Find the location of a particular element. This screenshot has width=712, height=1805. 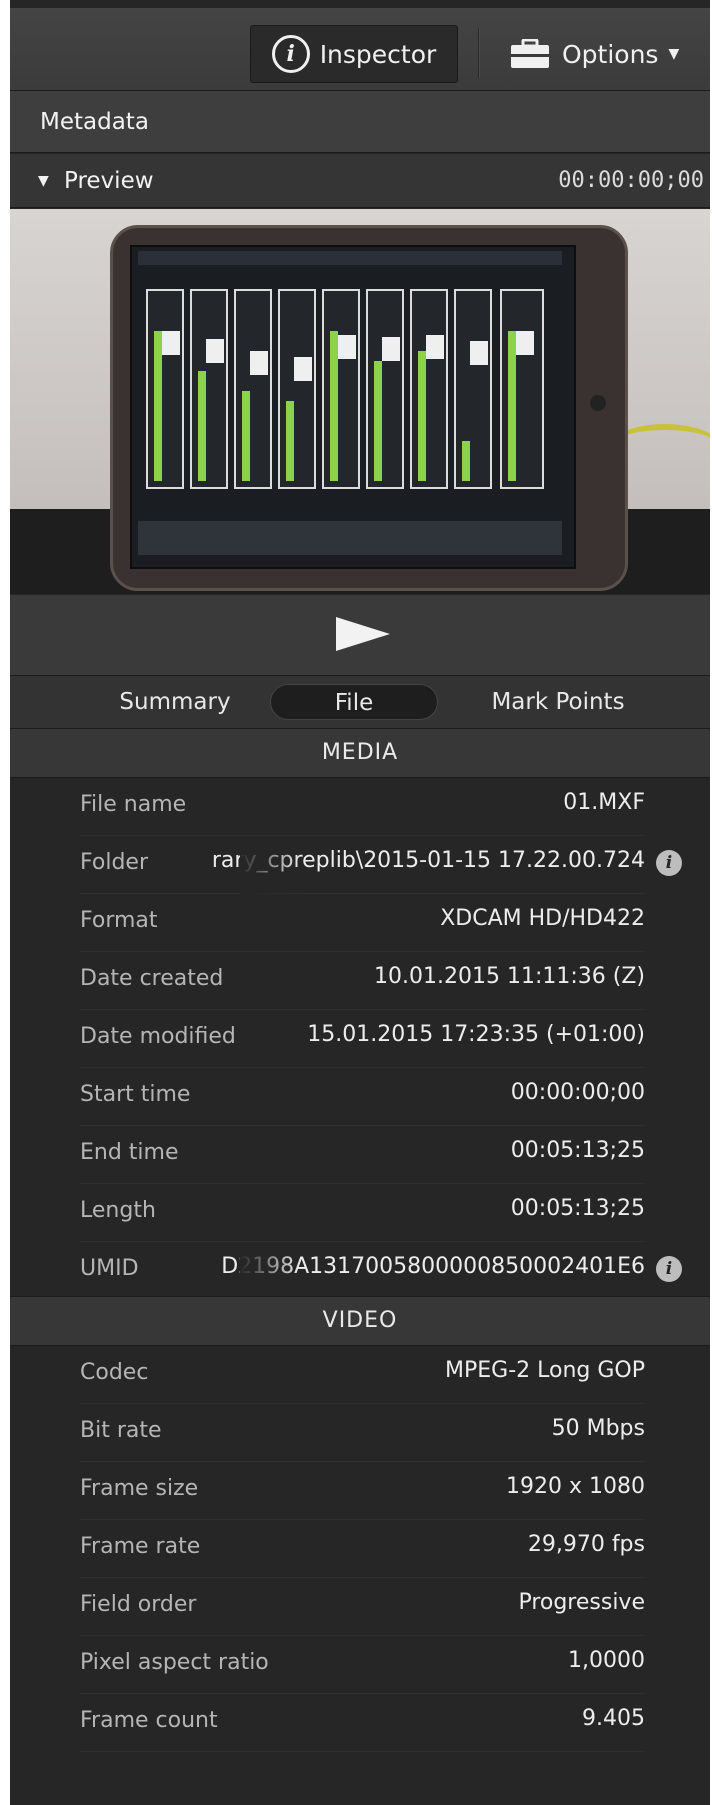

row-key: File name is located at coordinates (133, 804).